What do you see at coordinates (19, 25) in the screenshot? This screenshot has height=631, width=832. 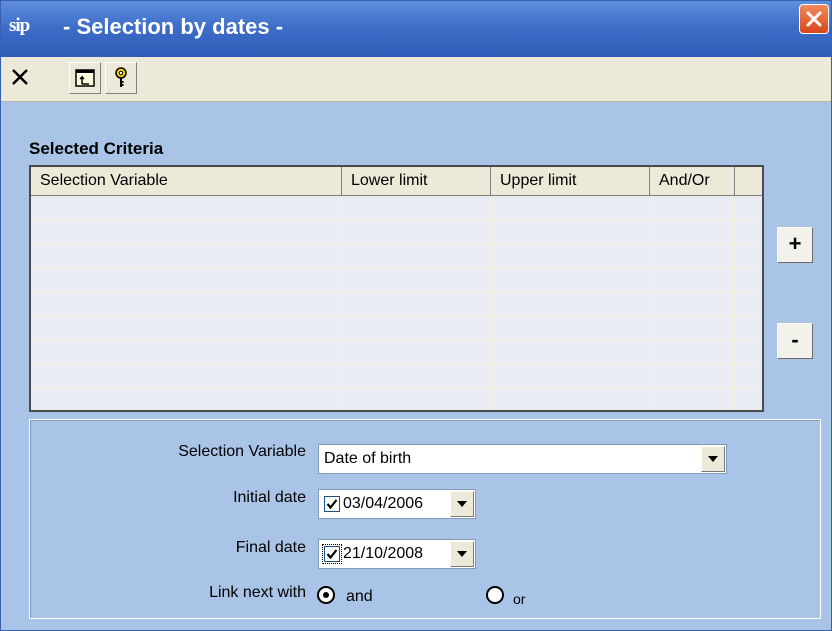 I see `app-icon: sip` at bounding box center [19, 25].